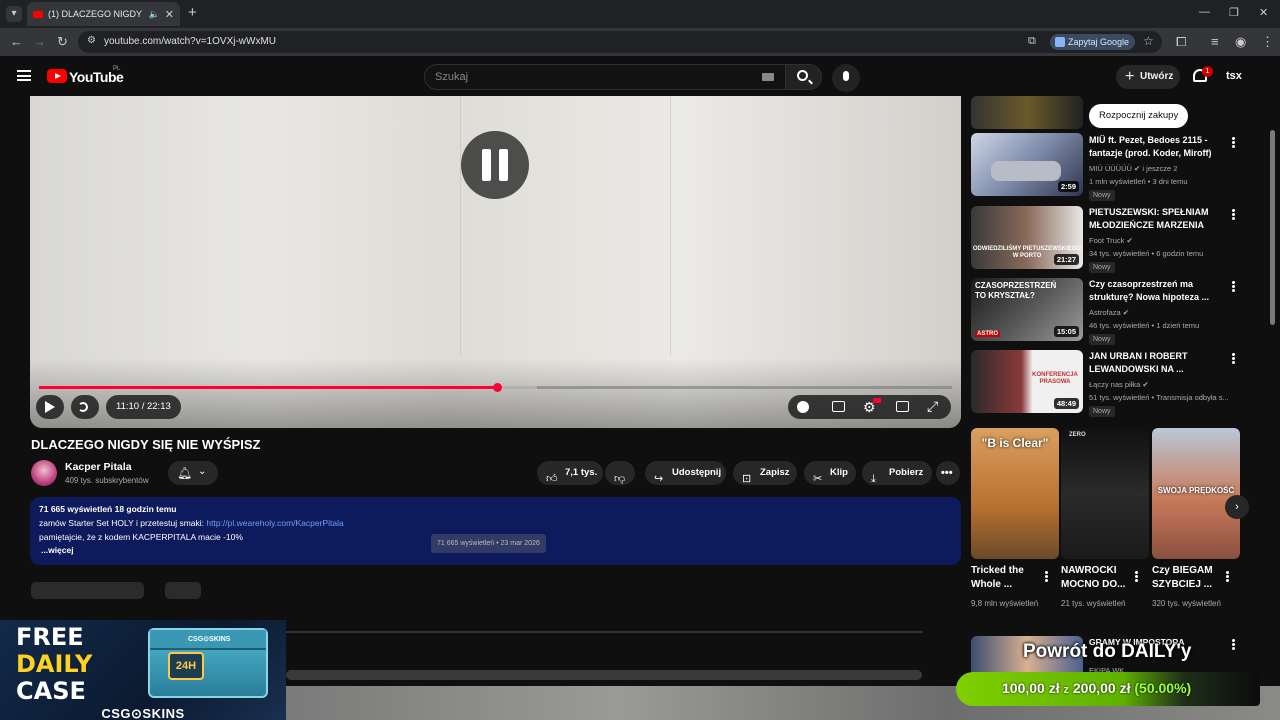 This screenshot has height=720, width=1280. Describe the element at coordinates (16, 41) in the screenshot. I see `back-icon: ←` at that location.